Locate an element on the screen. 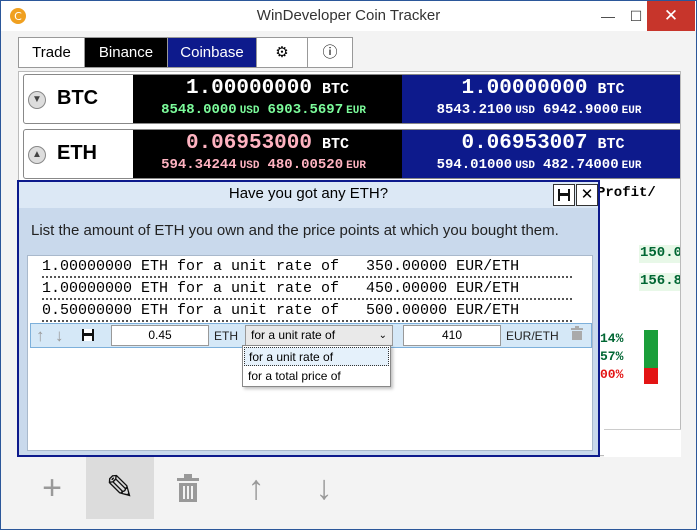 Image resolution: width=697 pixels, height=530 pixels. delete-button is located at coordinates (188, 488).